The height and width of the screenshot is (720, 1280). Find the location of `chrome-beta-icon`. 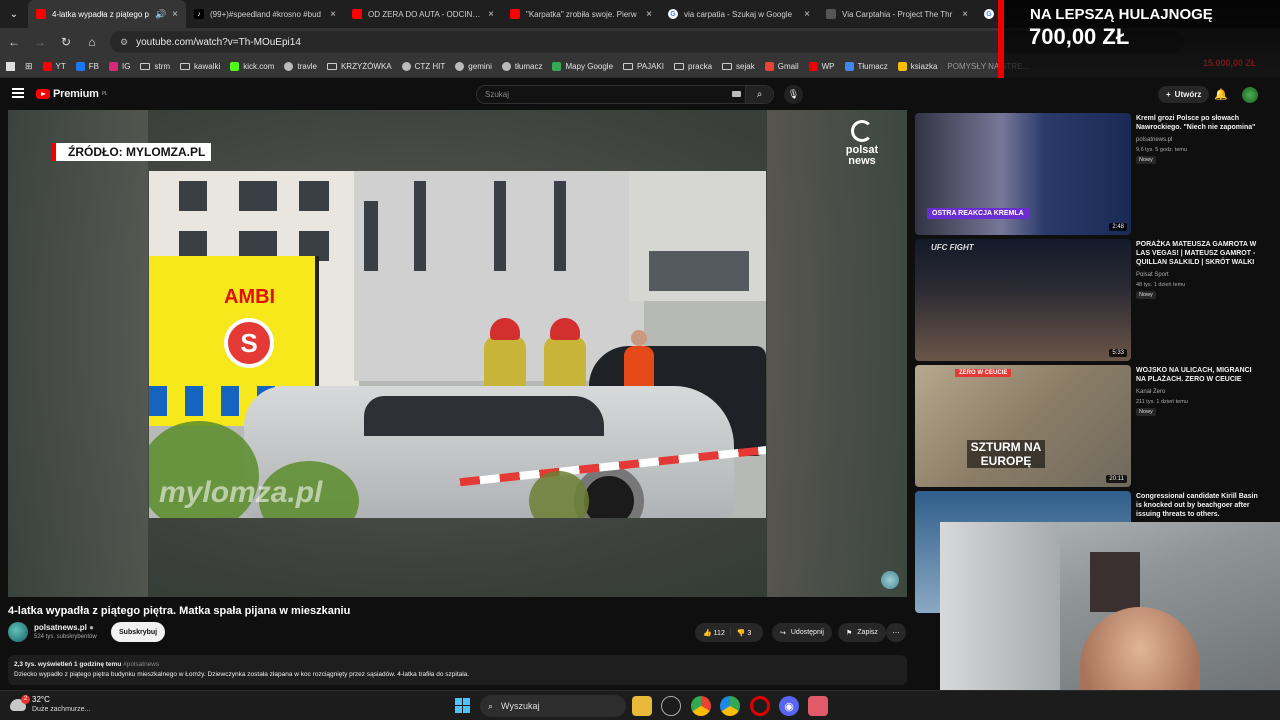

chrome-beta-icon is located at coordinates (730, 706).